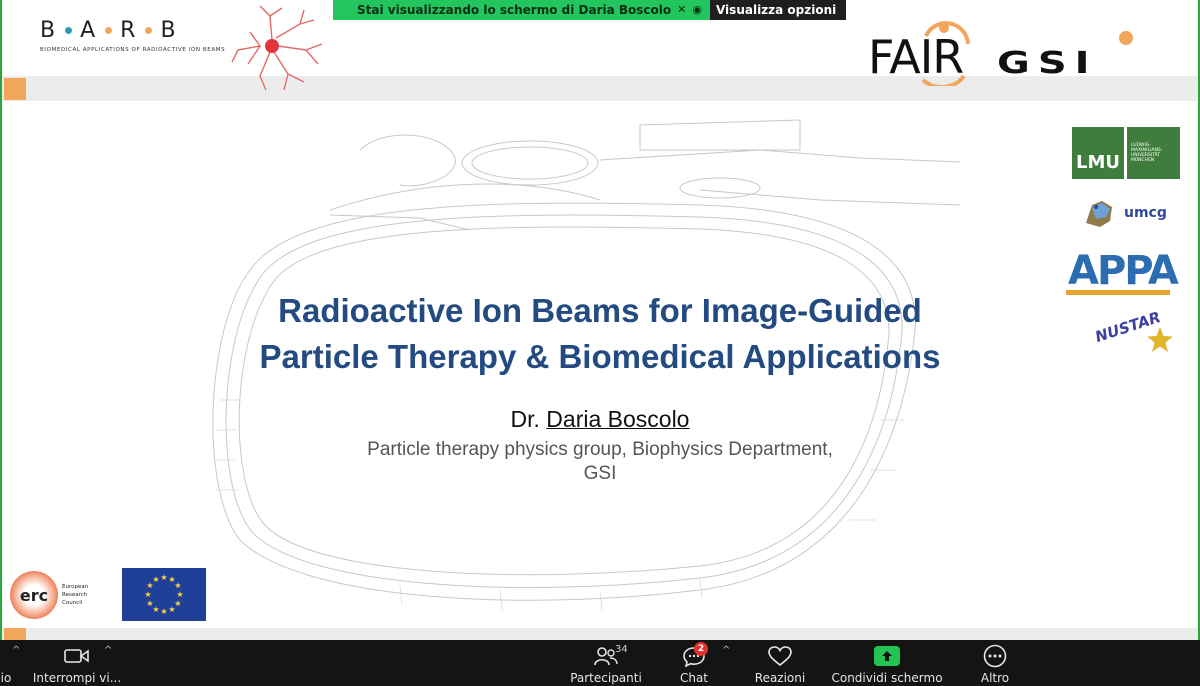  I want to click on speaker-name: Dr. Daria Boscolo, so click(600, 419).